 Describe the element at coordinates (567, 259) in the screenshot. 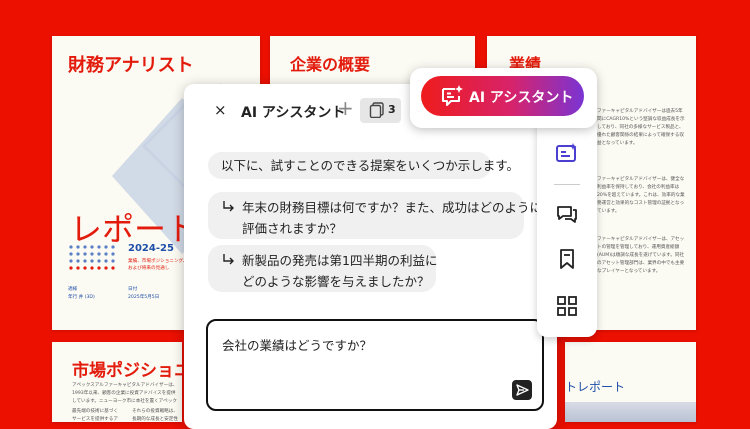

I see `bookmark-icon` at that location.